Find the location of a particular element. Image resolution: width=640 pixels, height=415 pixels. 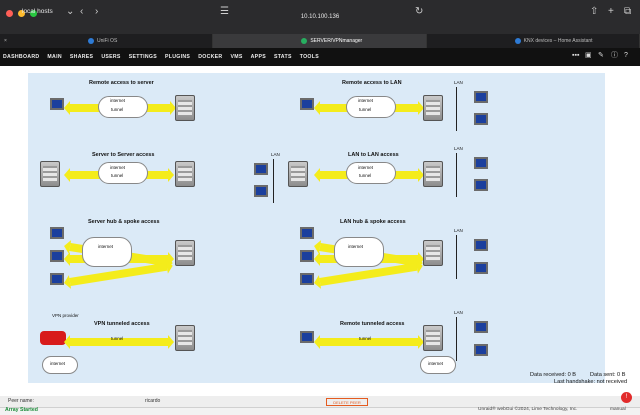

dots-icon: ▪▪▪ is located at coordinates (576, 56).